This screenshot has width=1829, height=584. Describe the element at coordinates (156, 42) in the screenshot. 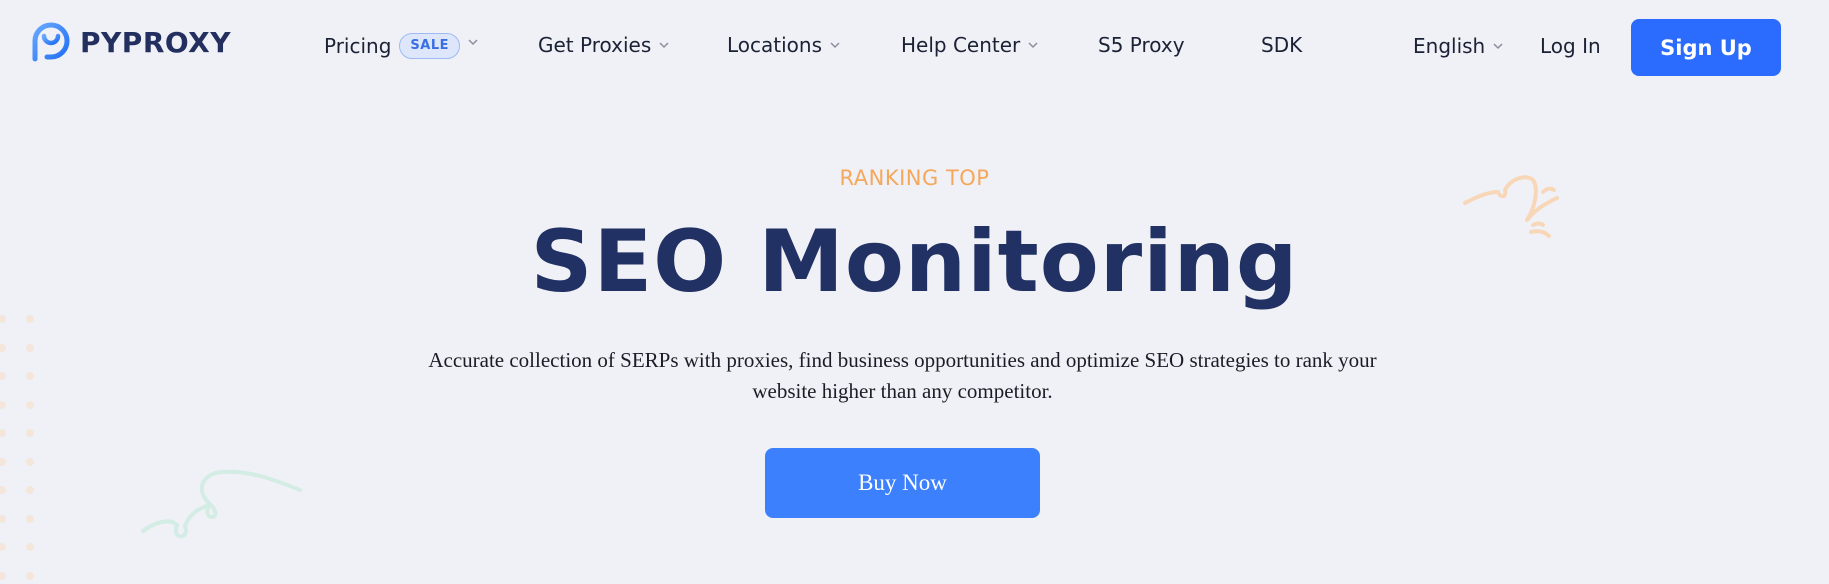

I see `logo-text: PYPROXY` at that location.